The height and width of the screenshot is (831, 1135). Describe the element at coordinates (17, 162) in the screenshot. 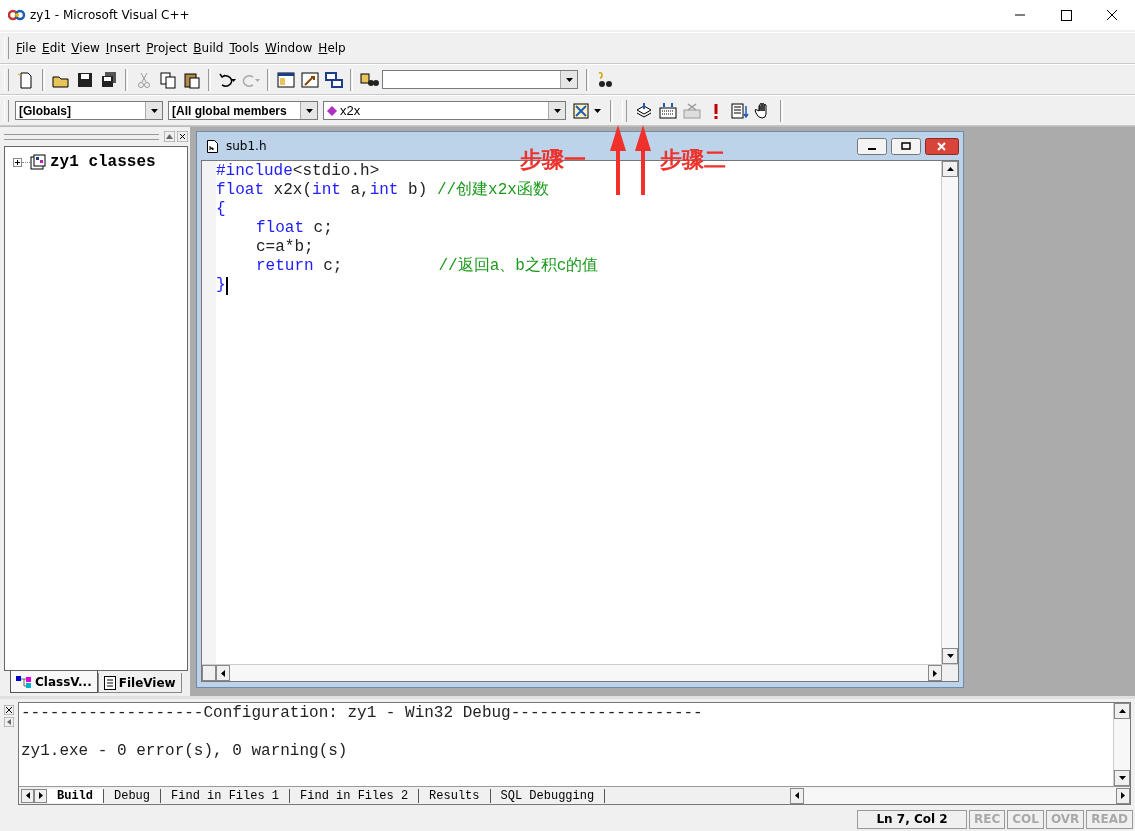

I see `expand-toggle` at that location.